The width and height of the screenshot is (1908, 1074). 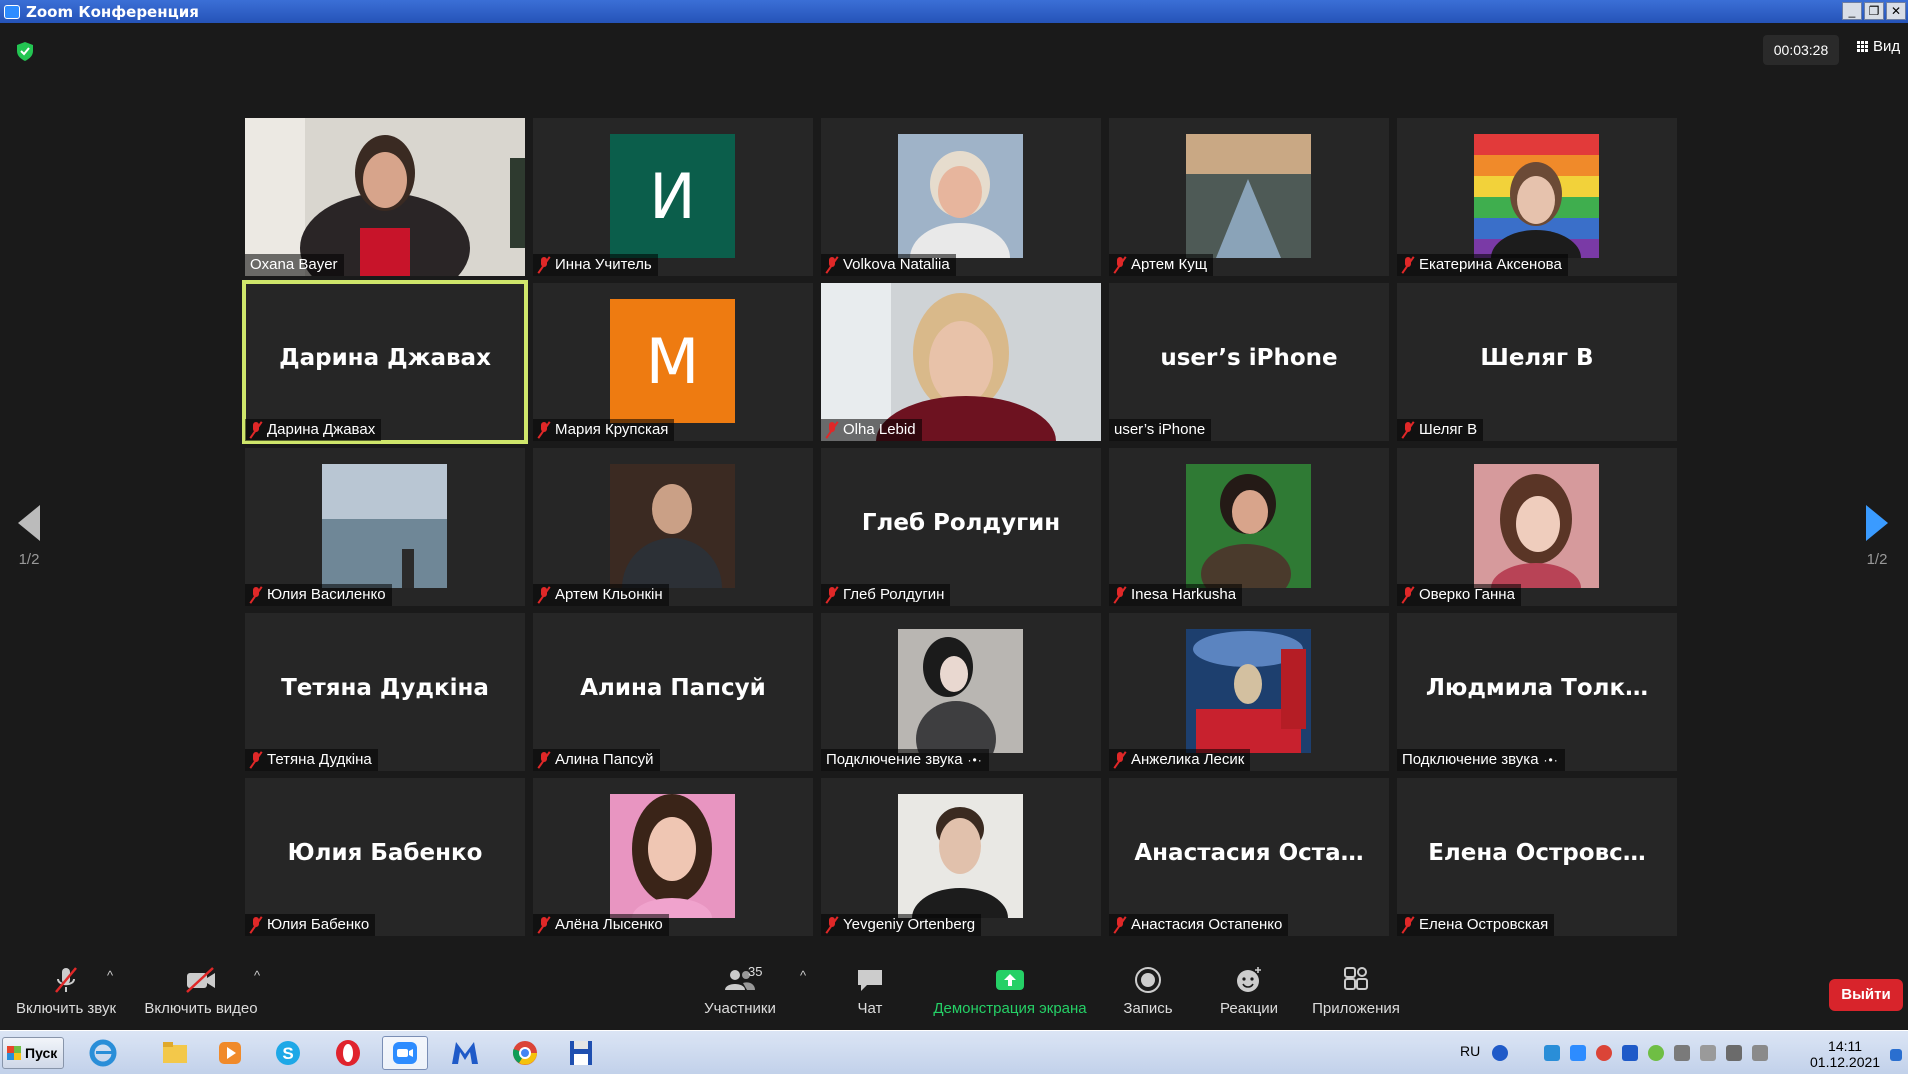 I want to click on apps-icon, so click(x=1356, y=978).